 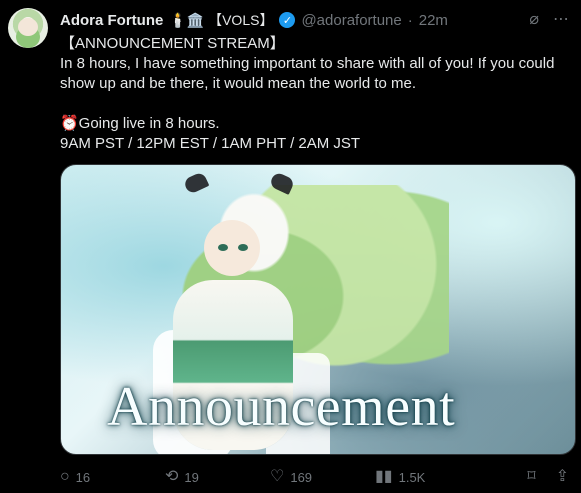 What do you see at coordinates (561, 20) in the screenshot?
I see `more-icon: ⋯` at bounding box center [561, 20].